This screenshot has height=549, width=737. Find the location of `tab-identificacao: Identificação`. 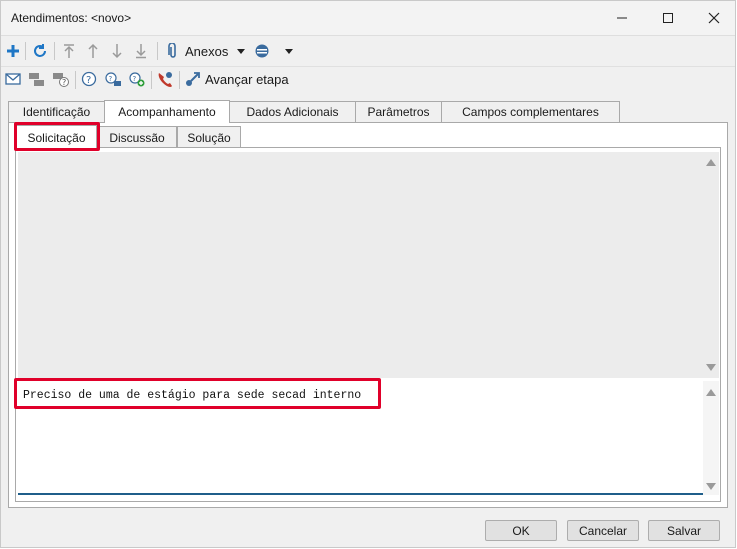

tab-identificacao: Identificação is located at coordinates (56, 111).